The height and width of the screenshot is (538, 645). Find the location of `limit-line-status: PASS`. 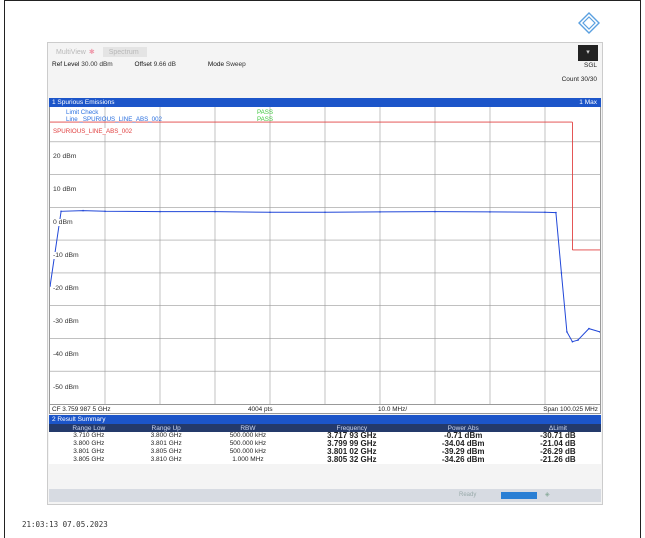

limit-line-status: PASS is located at coordinates (265, 119).